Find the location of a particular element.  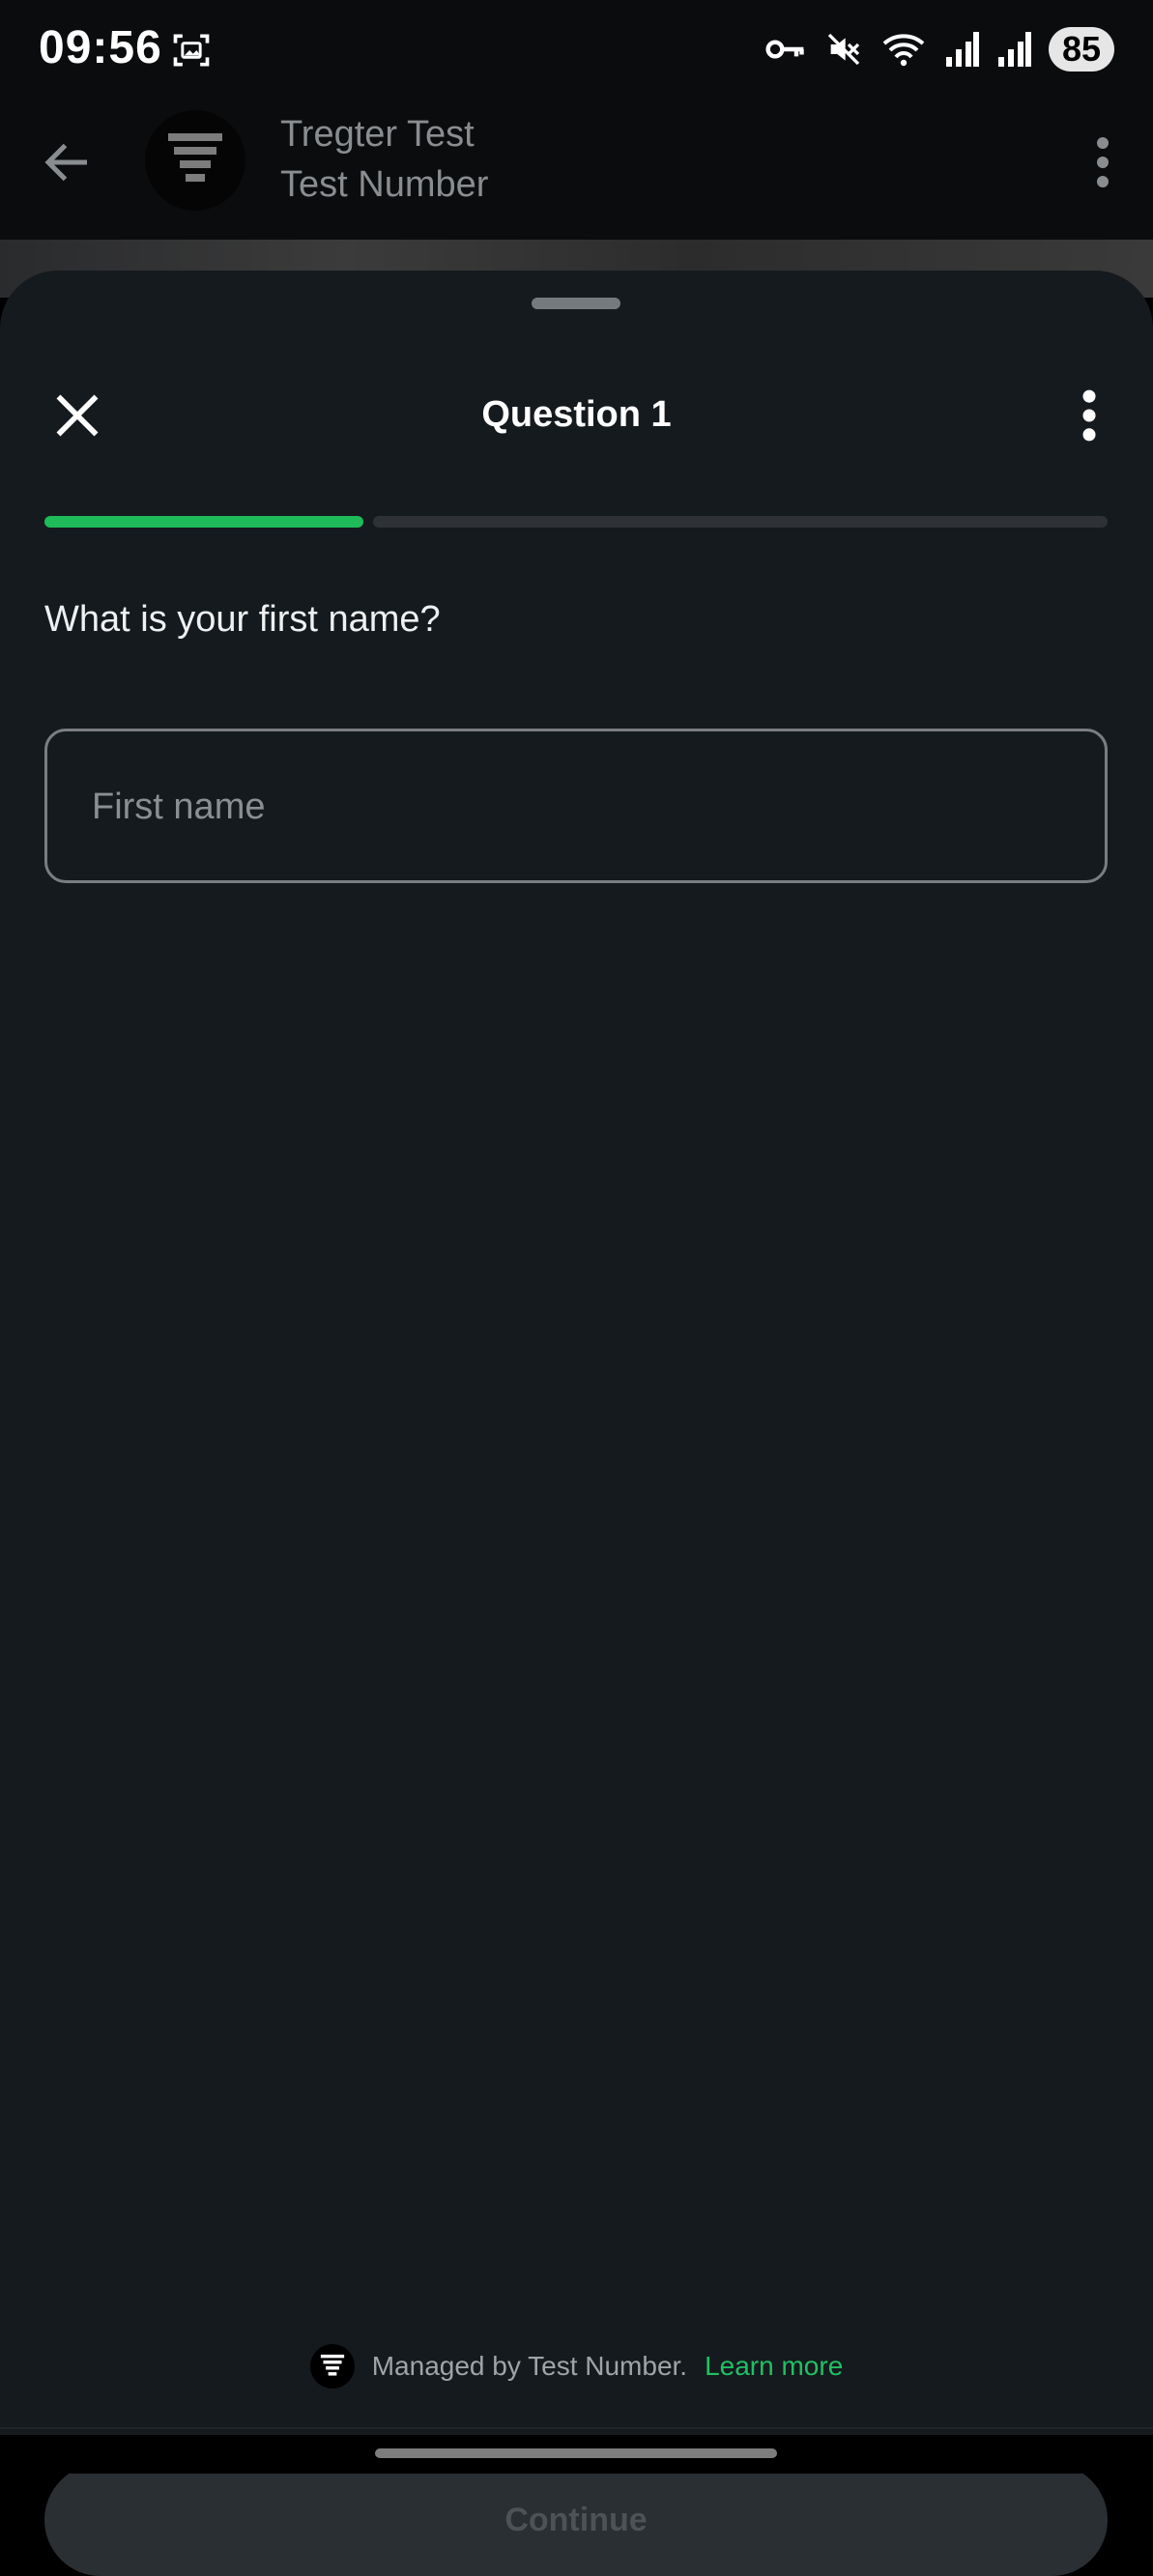

funnel-logo-icon is located at coordinates (195, 158).